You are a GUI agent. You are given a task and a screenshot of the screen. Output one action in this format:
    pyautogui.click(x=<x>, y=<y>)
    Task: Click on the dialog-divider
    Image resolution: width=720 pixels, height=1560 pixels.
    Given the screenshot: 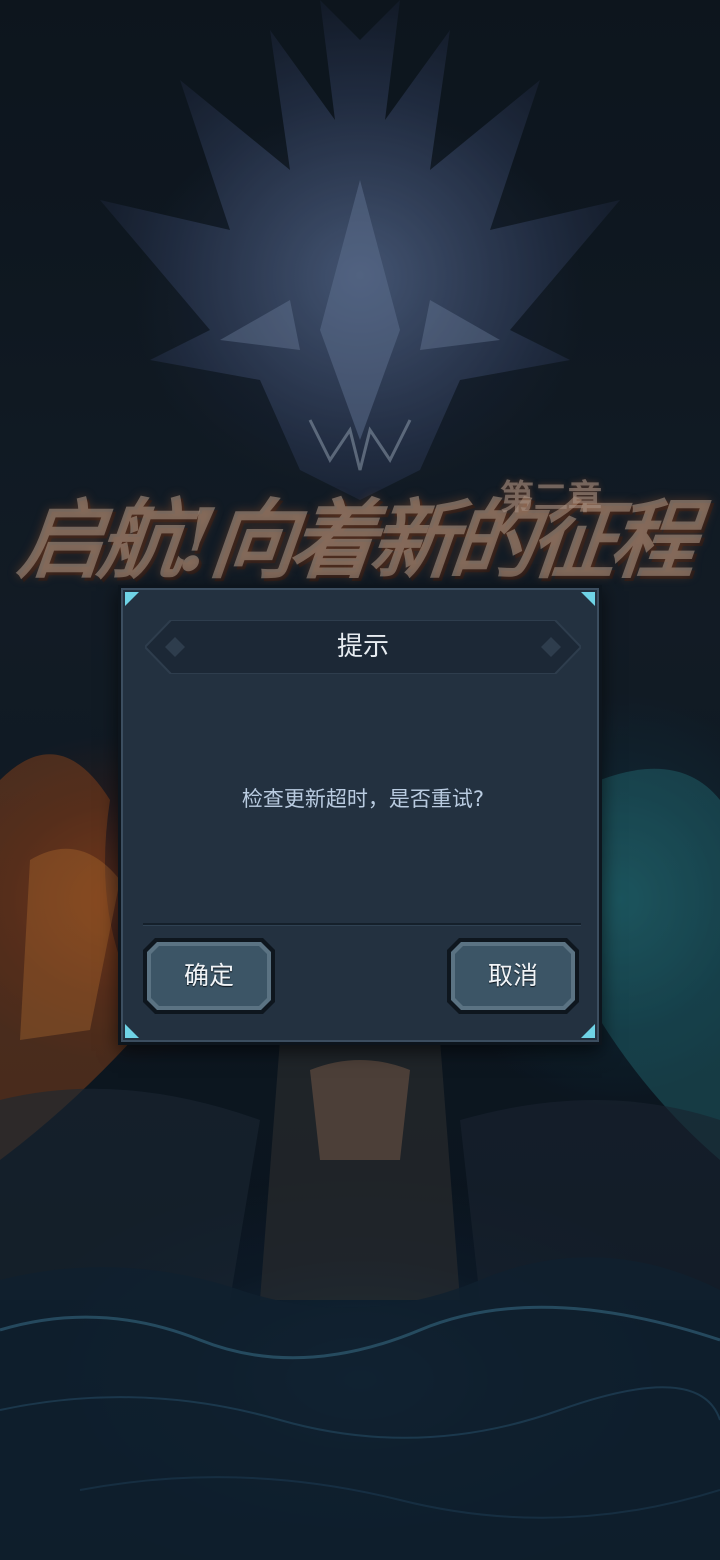 What is the action you would take?
    pyautogui.click(x=362, y=924)
    